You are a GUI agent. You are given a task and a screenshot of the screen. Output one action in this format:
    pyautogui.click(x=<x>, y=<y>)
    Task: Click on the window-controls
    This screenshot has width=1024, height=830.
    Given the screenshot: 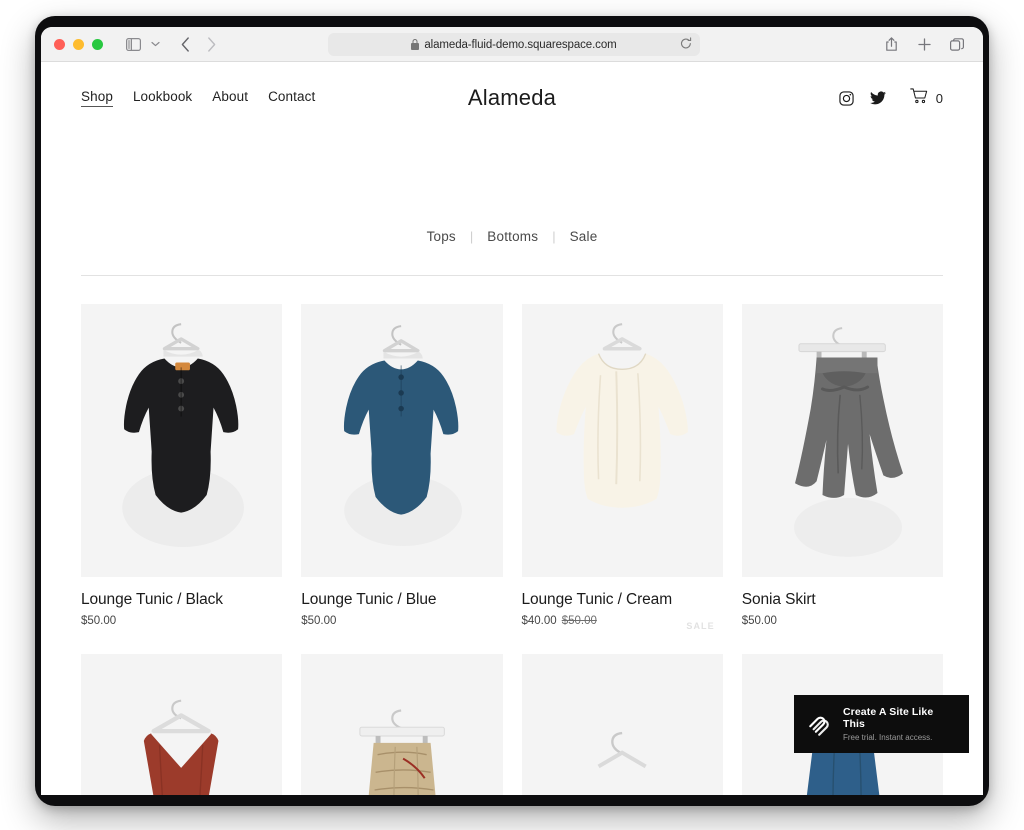 What is the action you would take?
    pyautogui.click(x=78, y=44)
    